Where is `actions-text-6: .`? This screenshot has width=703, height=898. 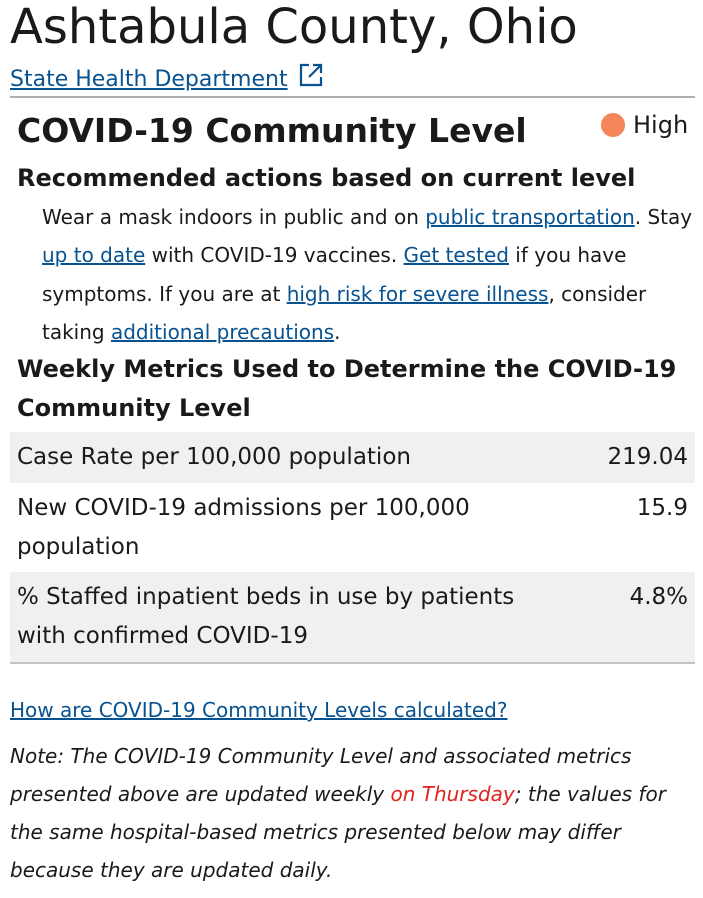 actions-text-6: . is located at coordinates (337, 331).